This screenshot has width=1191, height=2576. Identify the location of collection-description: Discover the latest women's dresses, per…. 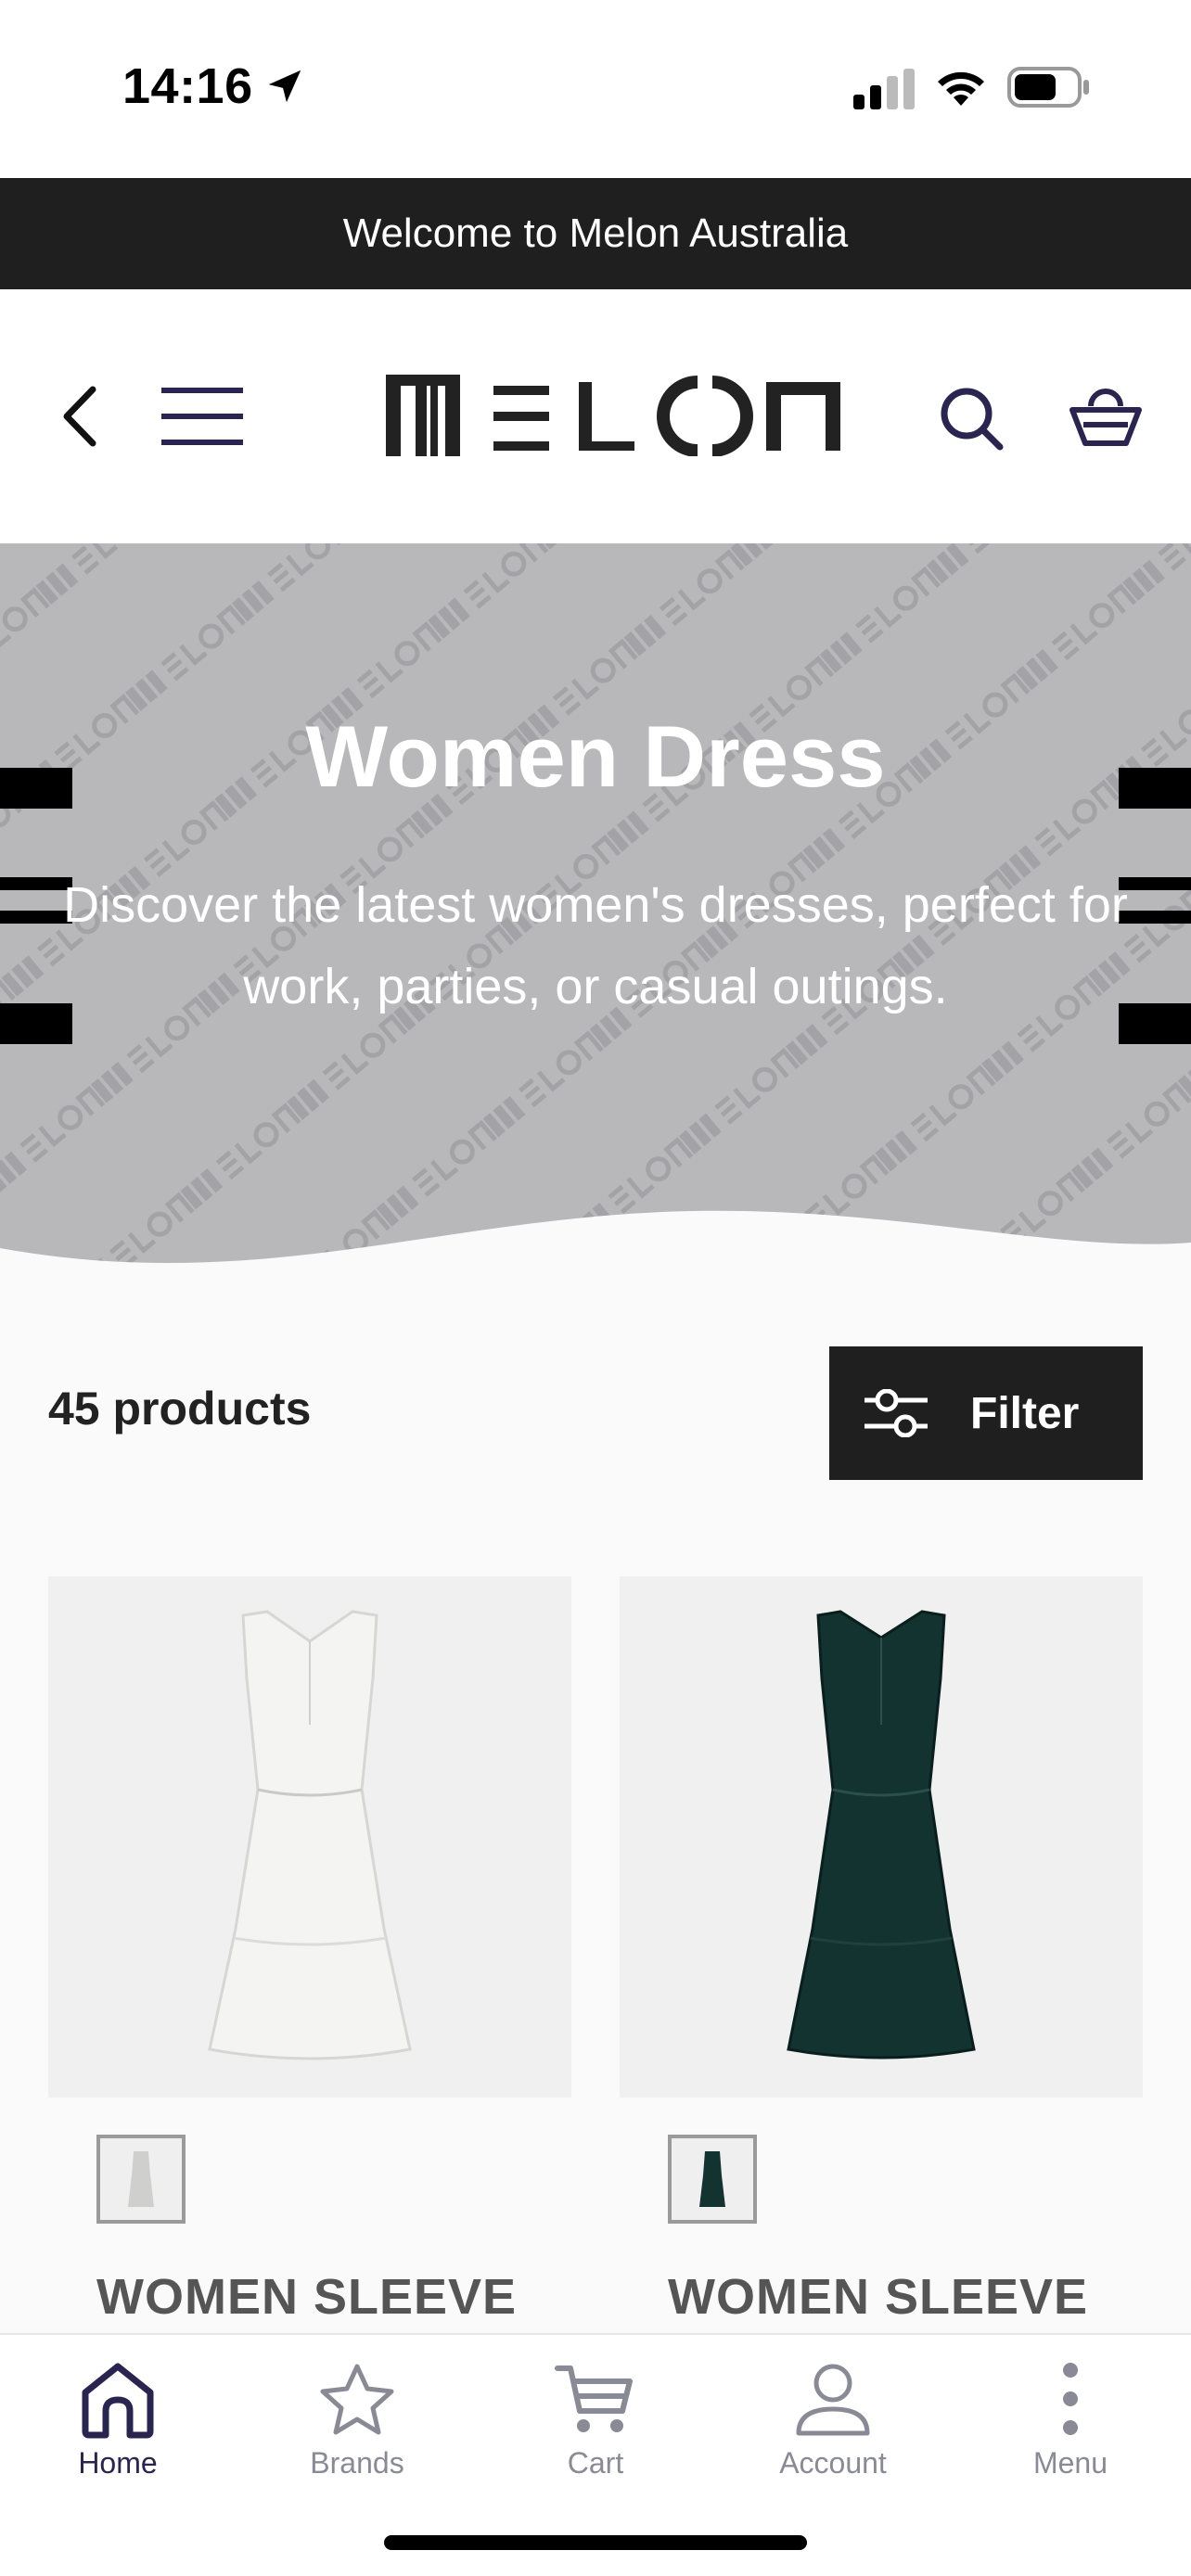
(595, 946).